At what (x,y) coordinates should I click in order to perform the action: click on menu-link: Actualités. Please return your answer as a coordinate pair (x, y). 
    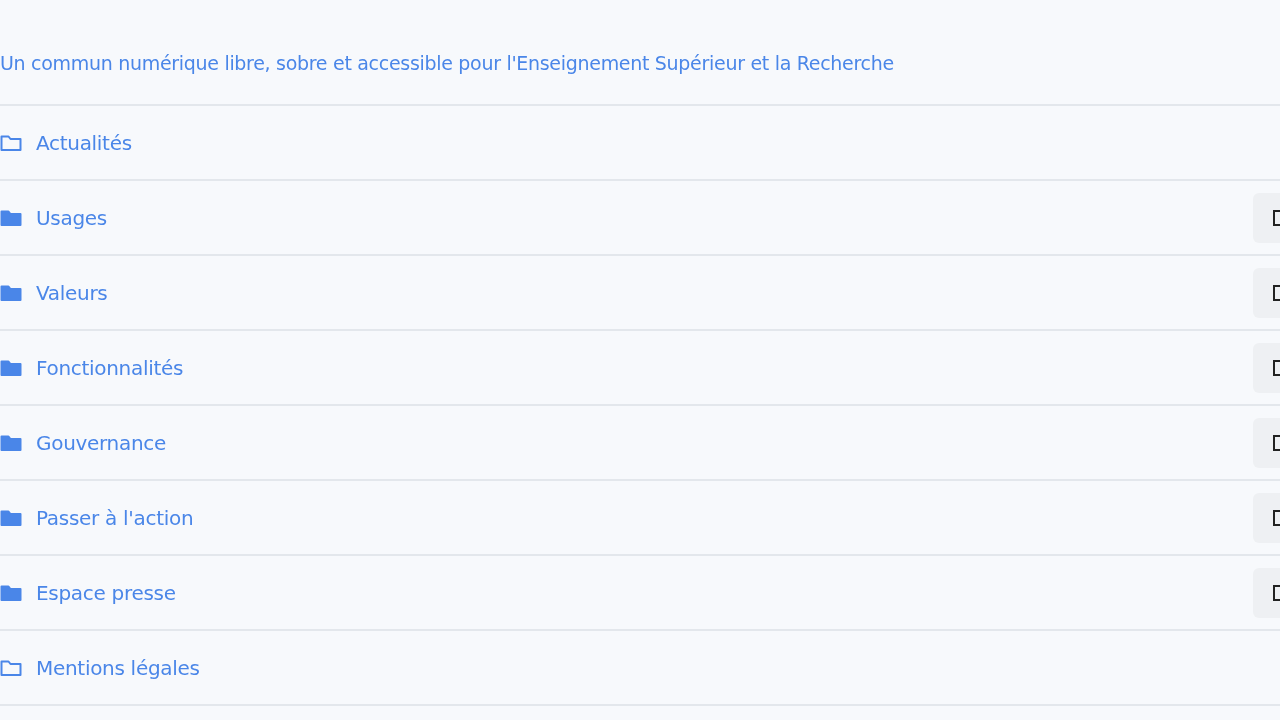
    Looking at the image, I should click on (66, 142).